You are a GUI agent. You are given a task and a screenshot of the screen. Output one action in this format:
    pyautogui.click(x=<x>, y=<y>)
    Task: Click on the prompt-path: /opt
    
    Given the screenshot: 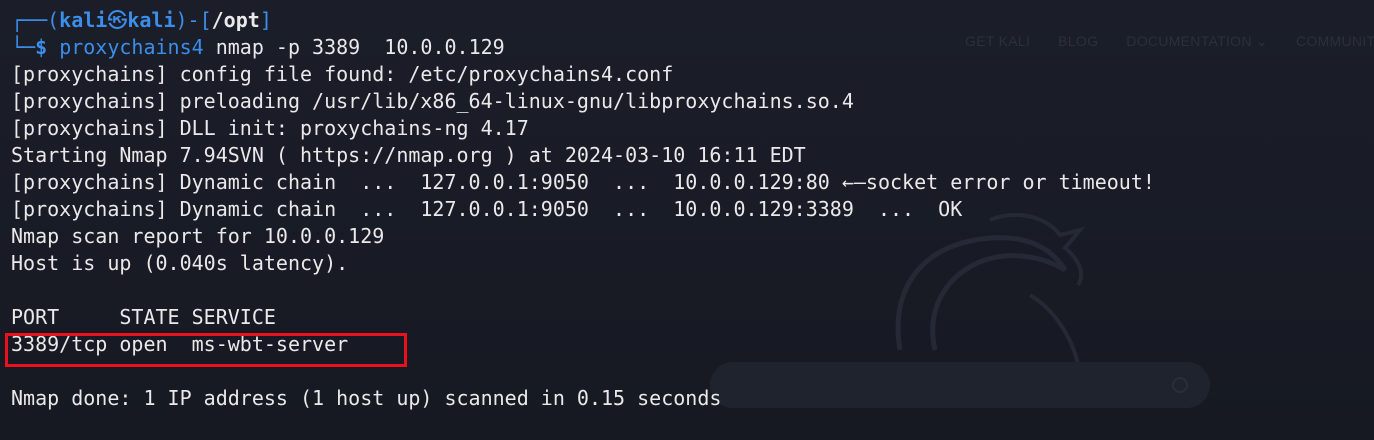 What is the action you would take?
    pyautogui.click(x=235, y=20)
    